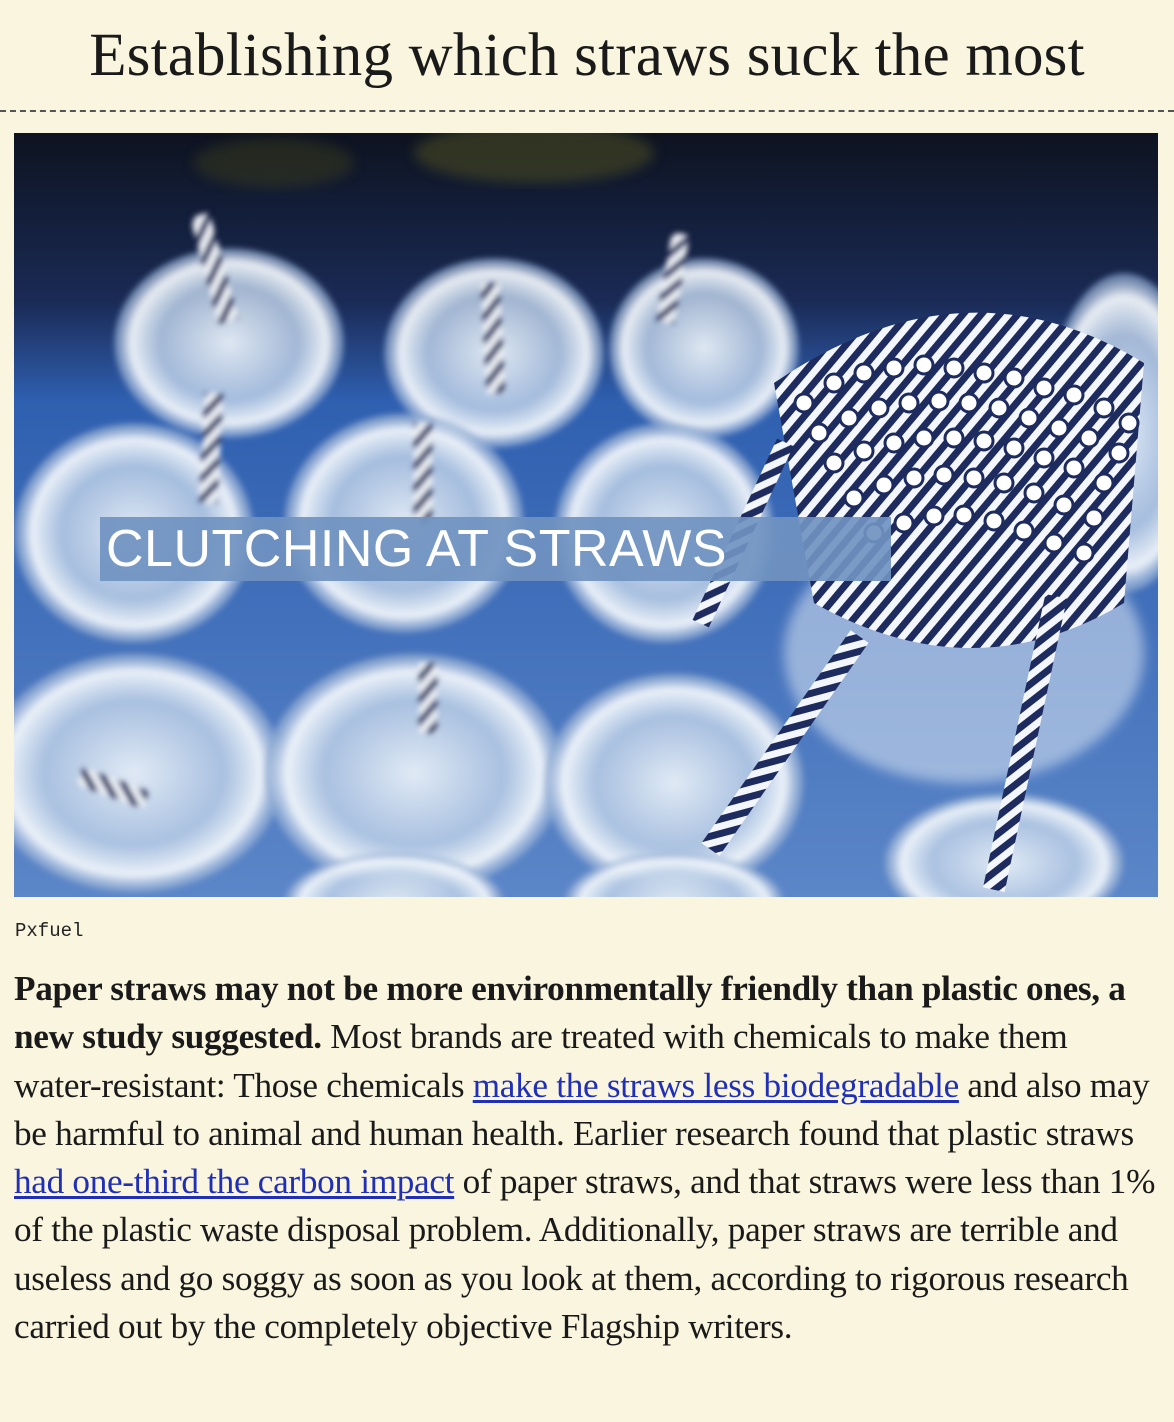 Image resolution: width=1174 pixels, height=1422 pixels. Describe the element at coordinates (234, 1181) in the screenshot. I see `link-carbon-impact: had one-third the carbon impact` at that location.